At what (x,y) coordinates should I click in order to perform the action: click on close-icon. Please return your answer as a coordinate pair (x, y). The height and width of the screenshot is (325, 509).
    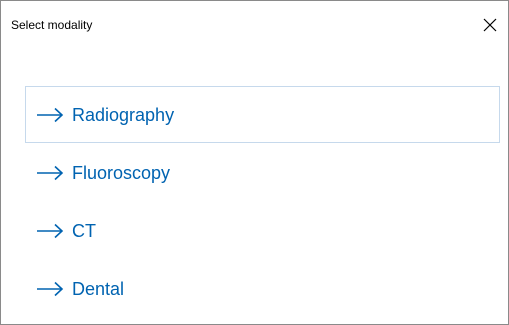
    Looking at the image, I should click on (490, 25).